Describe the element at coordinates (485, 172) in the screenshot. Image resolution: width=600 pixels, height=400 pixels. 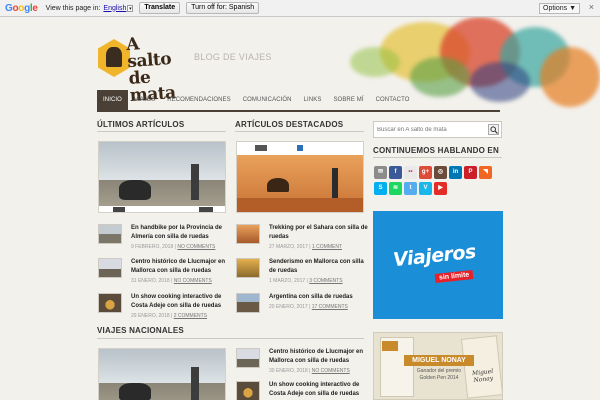
I see `rss-icon: ◥` at that location.